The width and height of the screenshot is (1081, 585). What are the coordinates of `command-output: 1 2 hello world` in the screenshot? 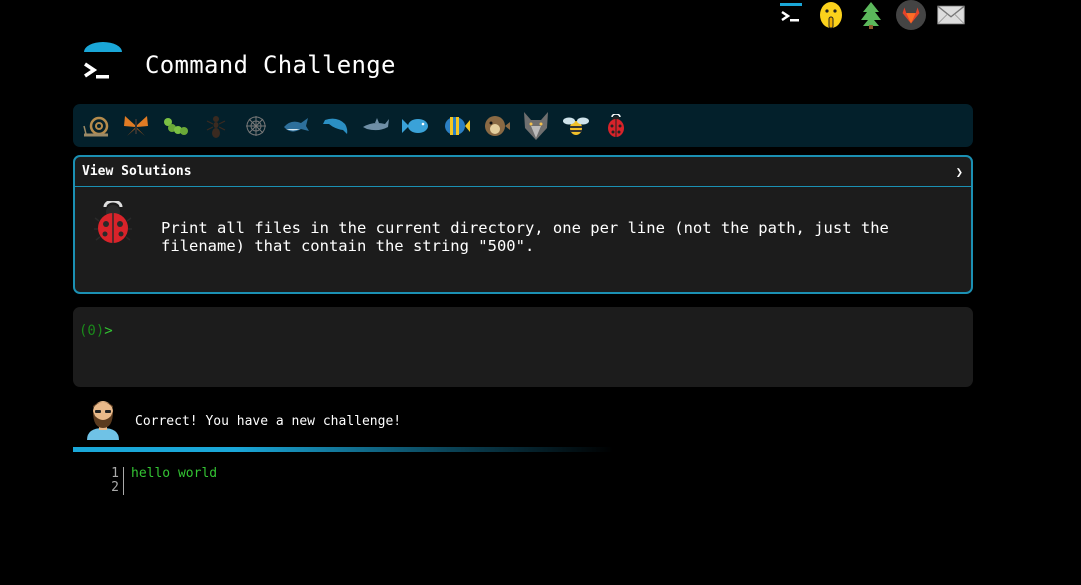 It's located at (162, 481).